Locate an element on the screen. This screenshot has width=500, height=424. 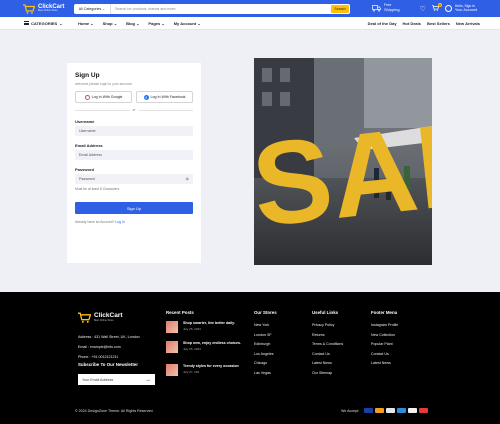
email-field: Email Address is located at coordinates (134, 155).